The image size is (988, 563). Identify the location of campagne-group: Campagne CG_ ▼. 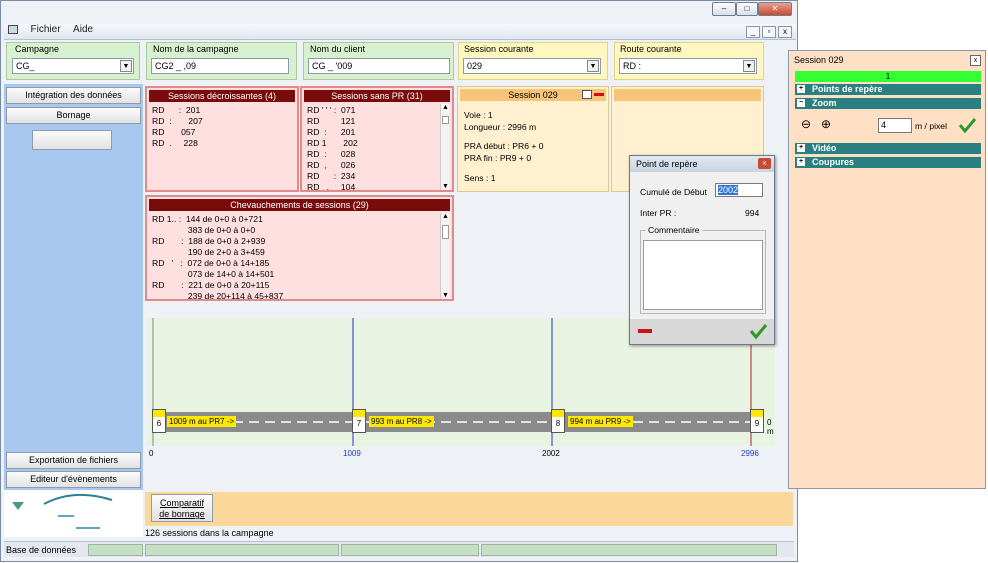
(73, 61).